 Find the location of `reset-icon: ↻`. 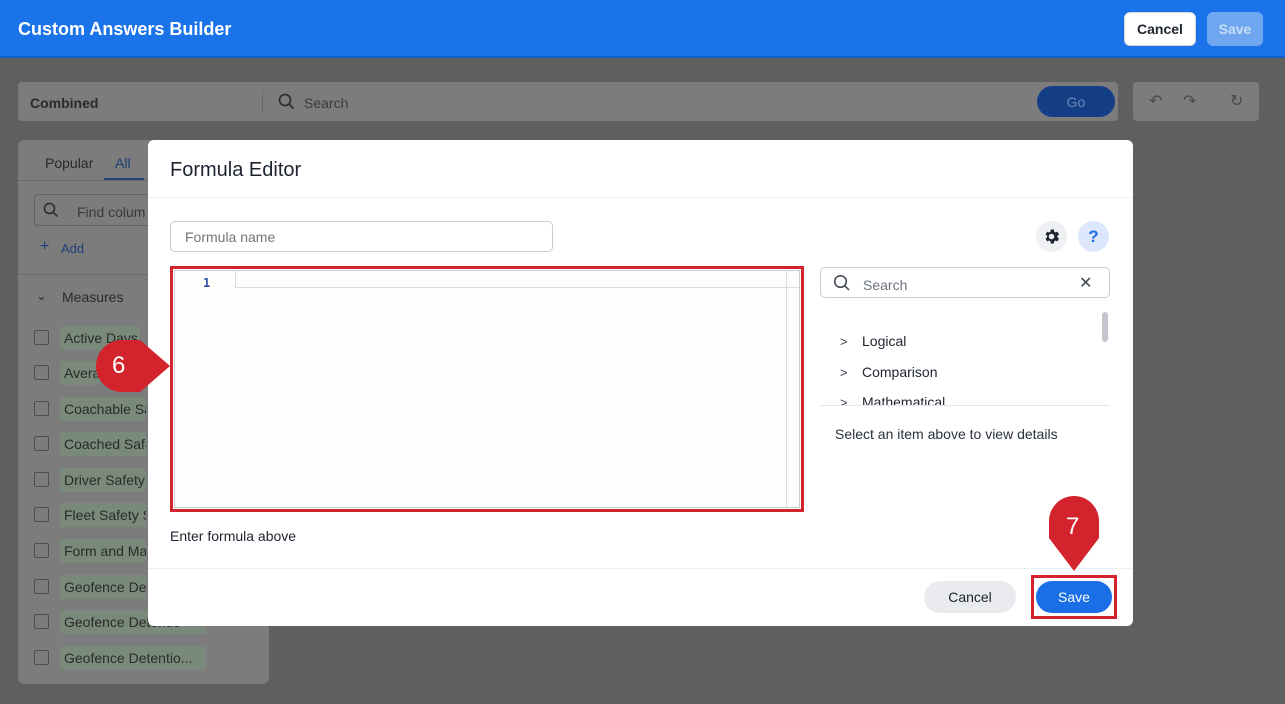

reset-icon: ↻ is located at coordinates (1236, 101).